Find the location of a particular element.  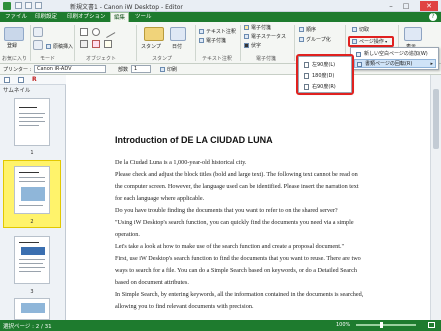

rotate-page-icon is located at coordinates (359, 64).